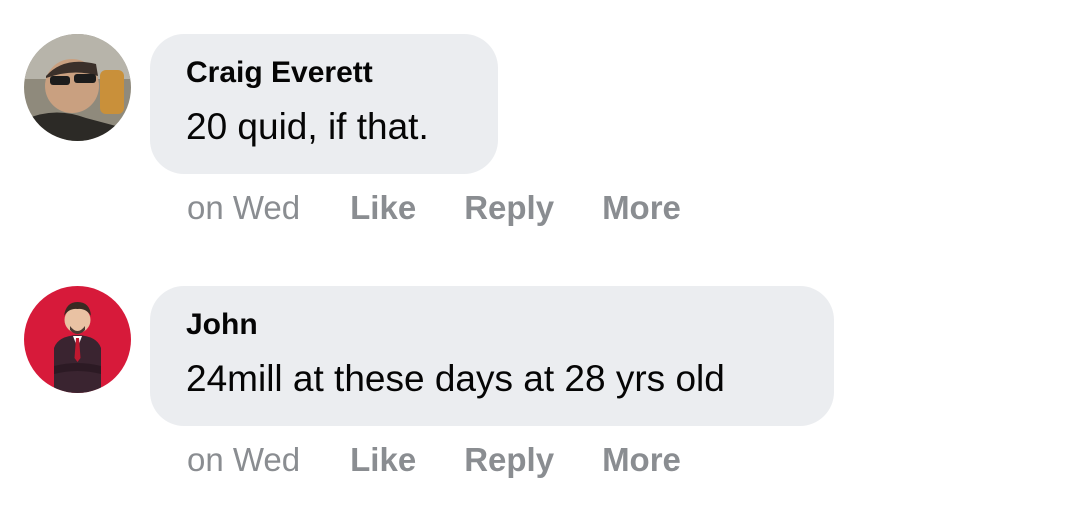 The width and height of the screenshot is (1080, 530). Describe the element at coordinates (307, 126) in the screenshot. I see `comment-text: 20 quid, if that.` at that location.